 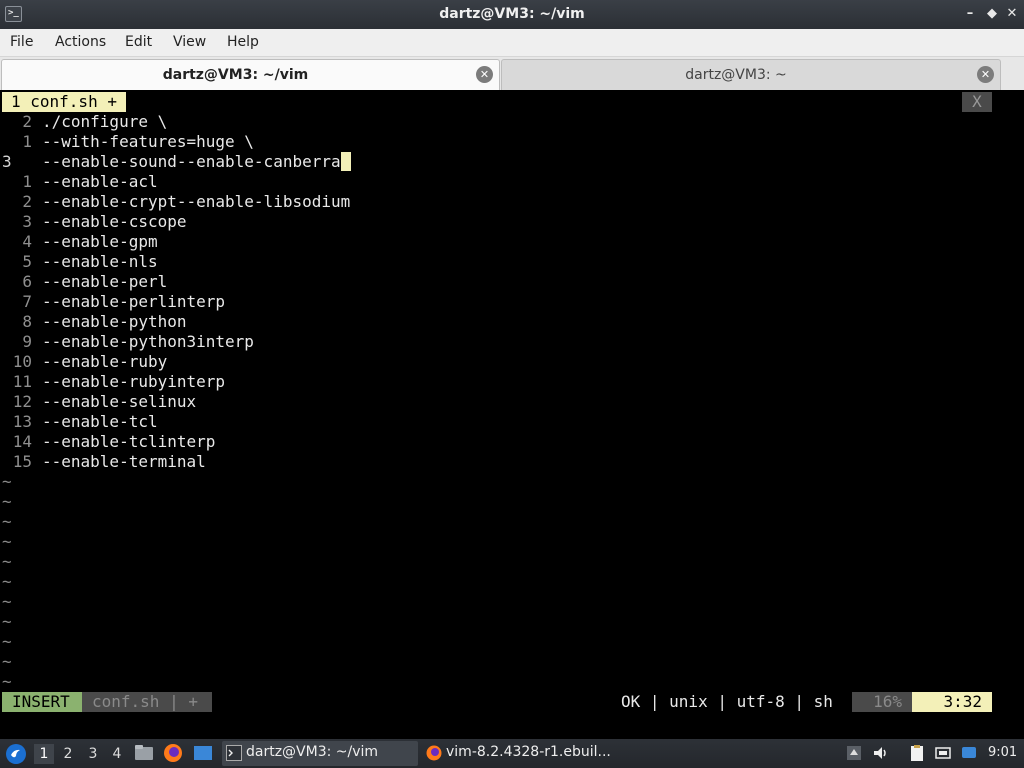 I want to click on task-terminal: dartz@VM3: ~/vim, so click(x=320, y=753).